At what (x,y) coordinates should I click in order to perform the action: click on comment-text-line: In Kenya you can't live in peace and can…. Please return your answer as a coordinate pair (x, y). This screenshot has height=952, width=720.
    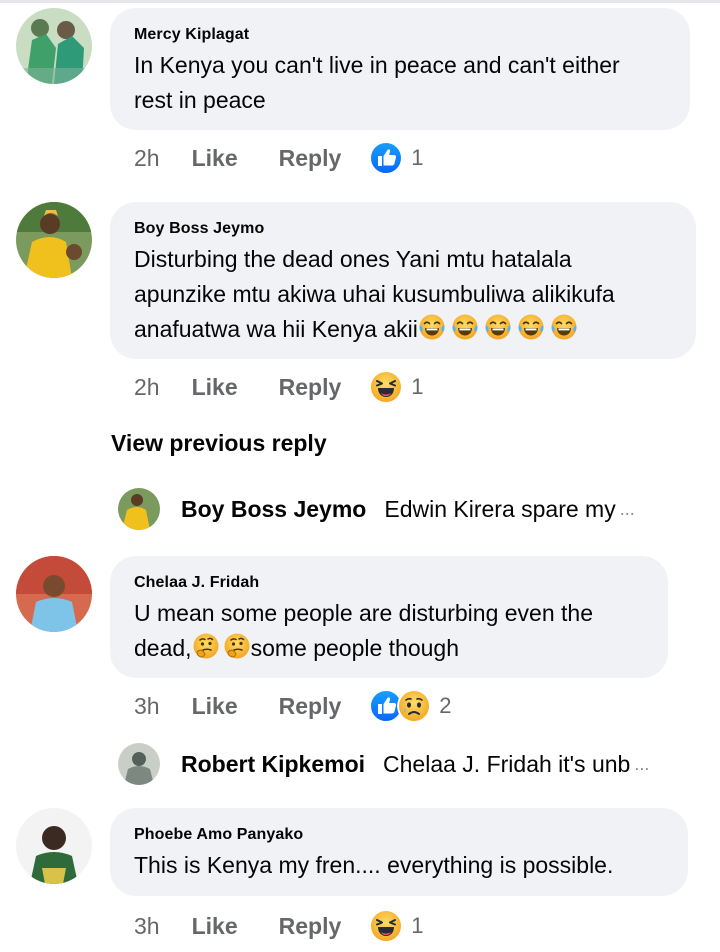
    Looking at the image, I should click on (377, 65).